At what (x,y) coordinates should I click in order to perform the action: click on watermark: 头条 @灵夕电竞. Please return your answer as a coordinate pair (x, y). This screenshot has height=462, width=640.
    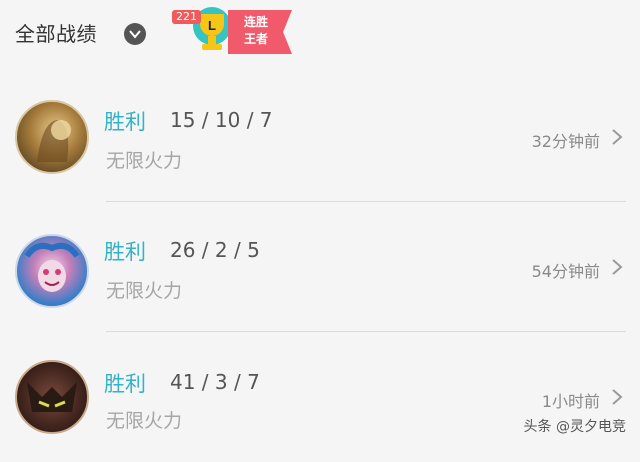
    Looking at the image, I should click on (574, 427).